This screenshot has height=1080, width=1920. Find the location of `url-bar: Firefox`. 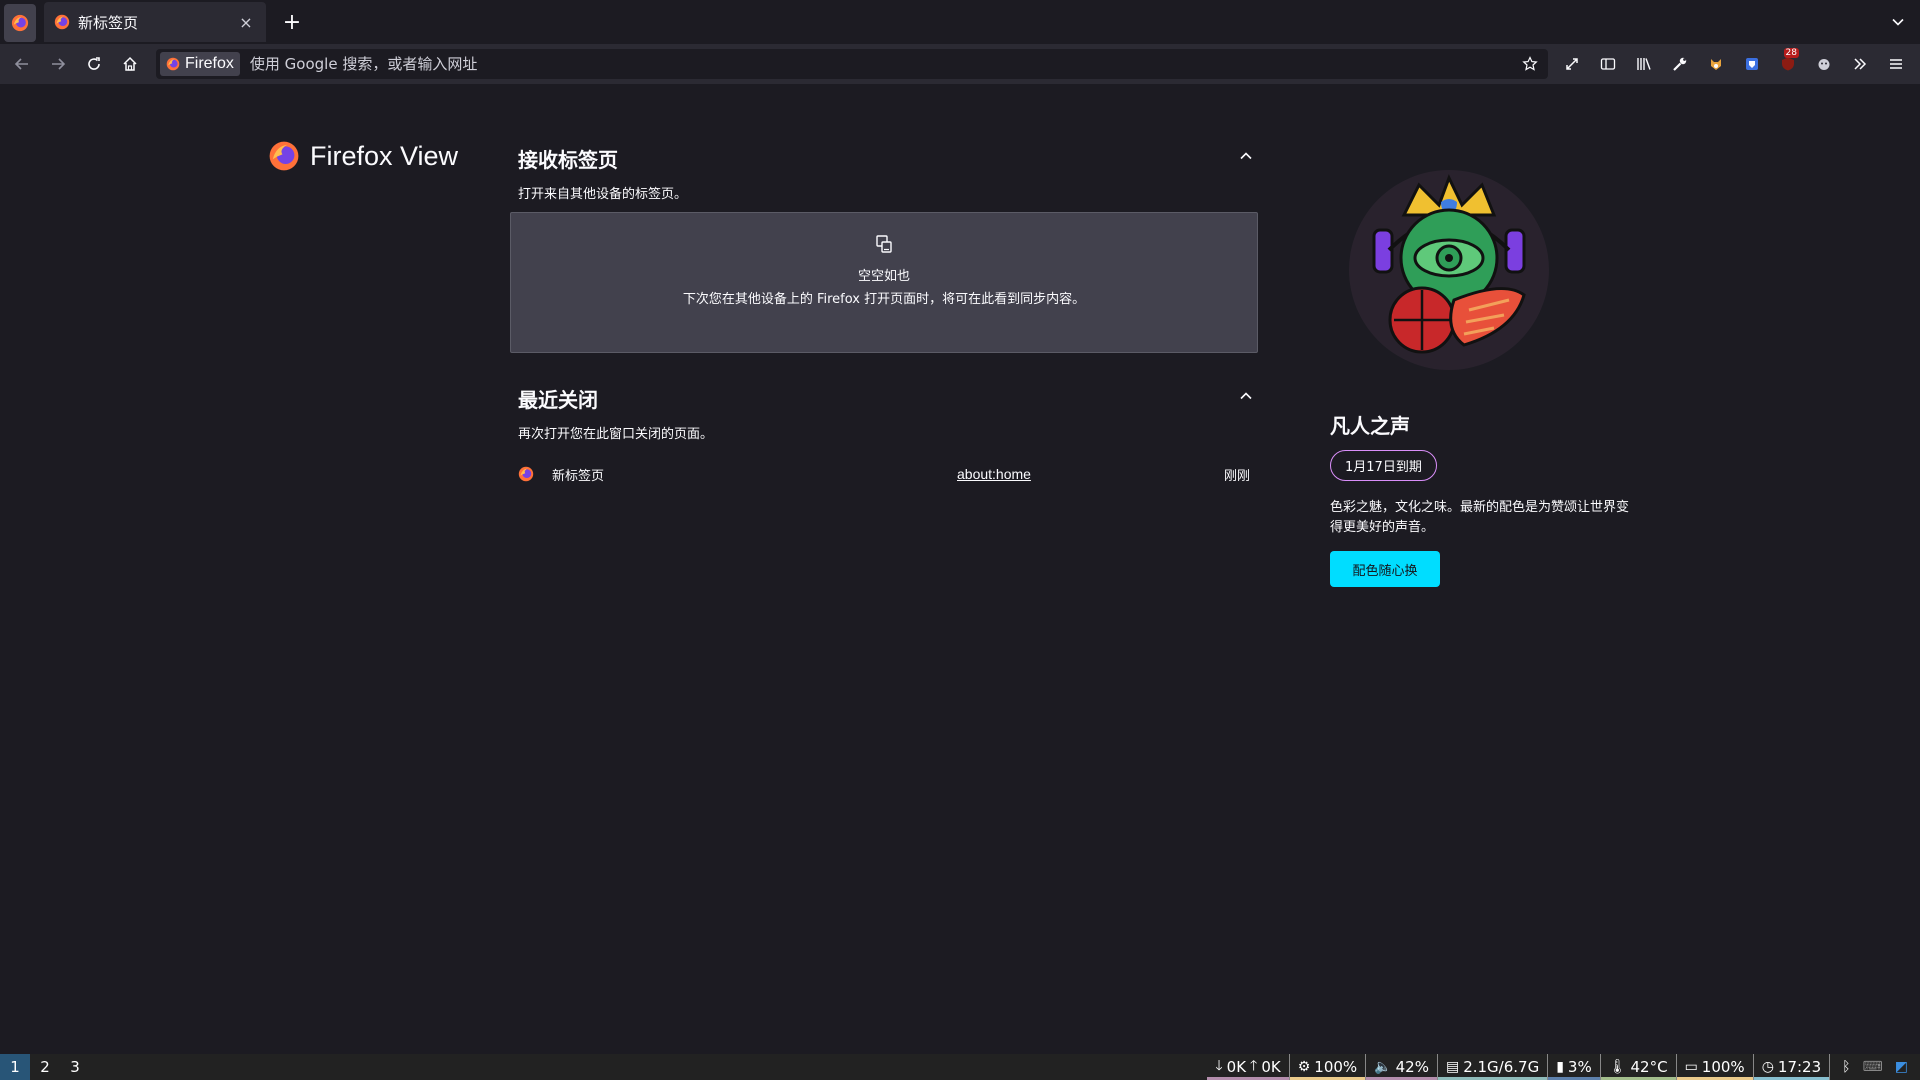

url-bar: Firefox is located at coordinates (852, 64).